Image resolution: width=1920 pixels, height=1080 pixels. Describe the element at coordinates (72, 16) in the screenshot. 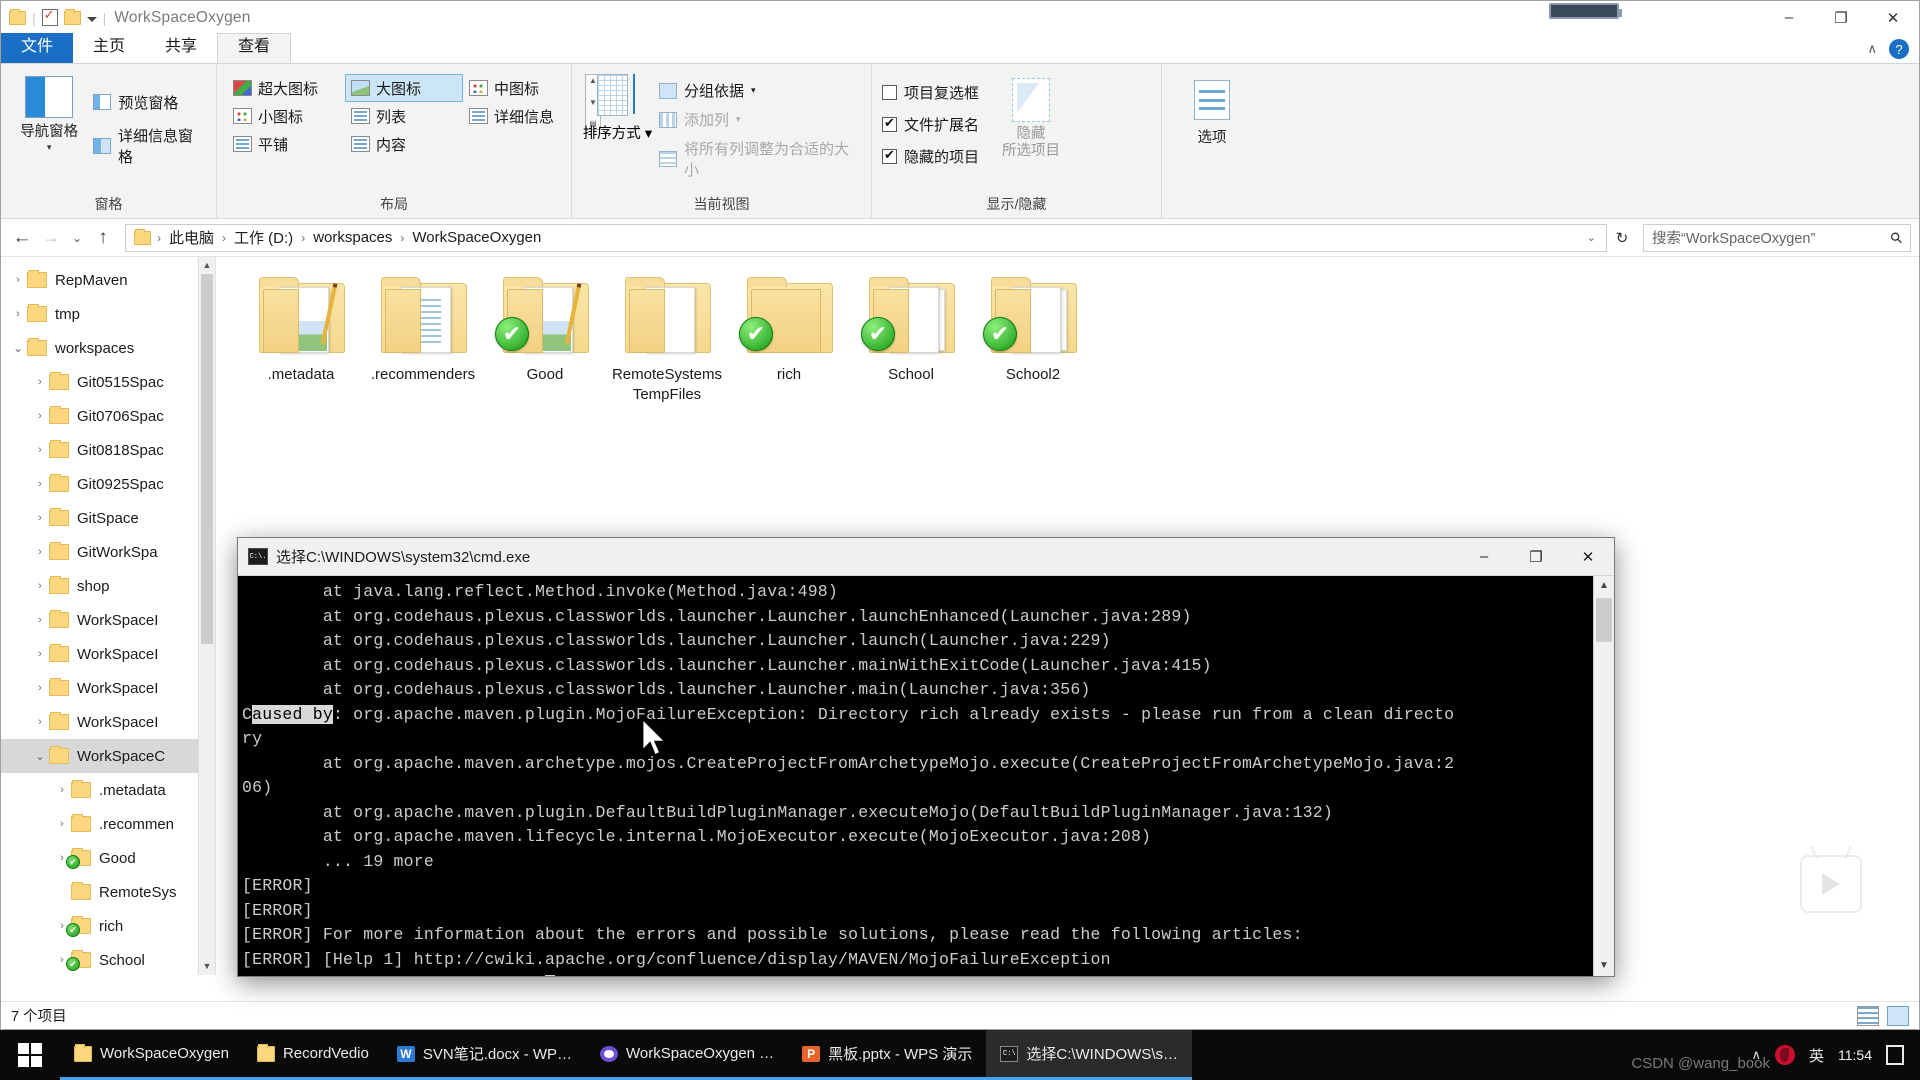

I see `new-folder-icon` at that location.